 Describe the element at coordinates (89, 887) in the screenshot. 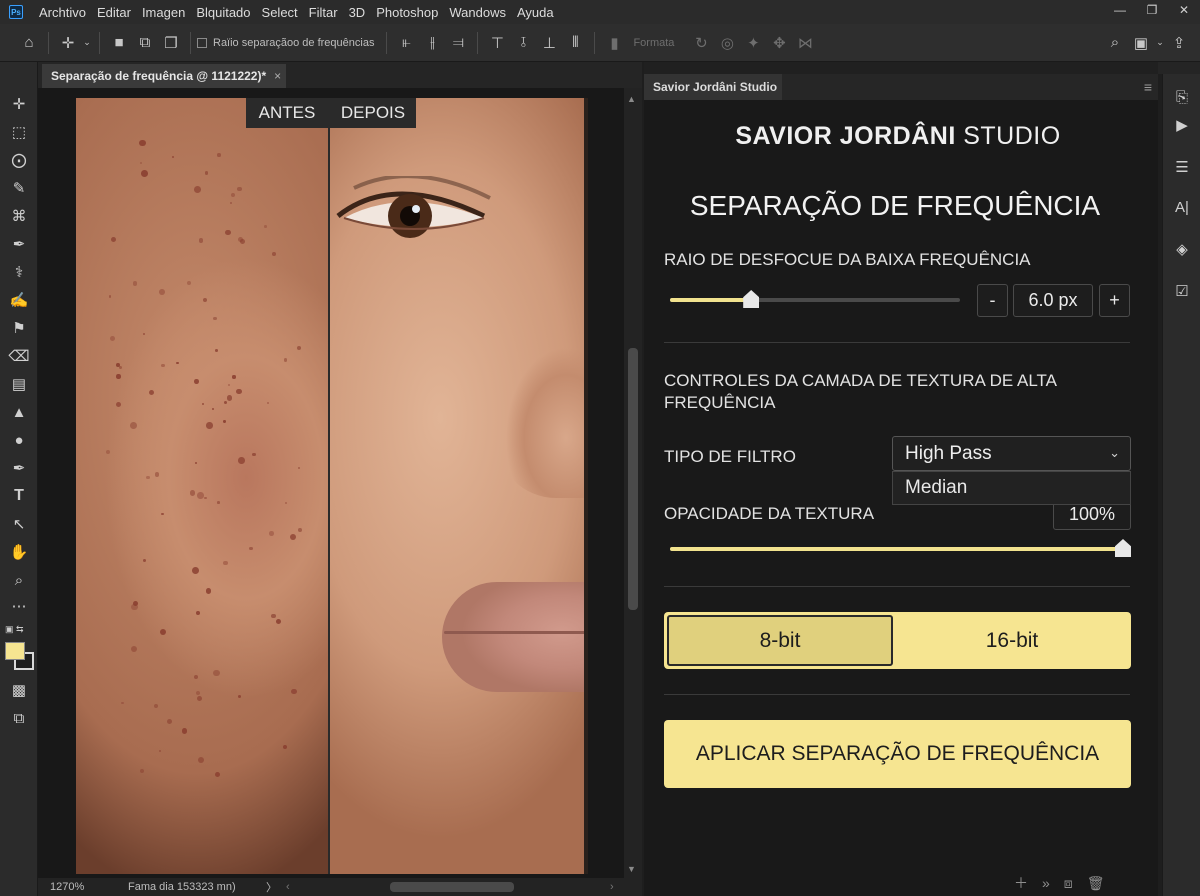

I see `zoom-level: 1270%` at that location.